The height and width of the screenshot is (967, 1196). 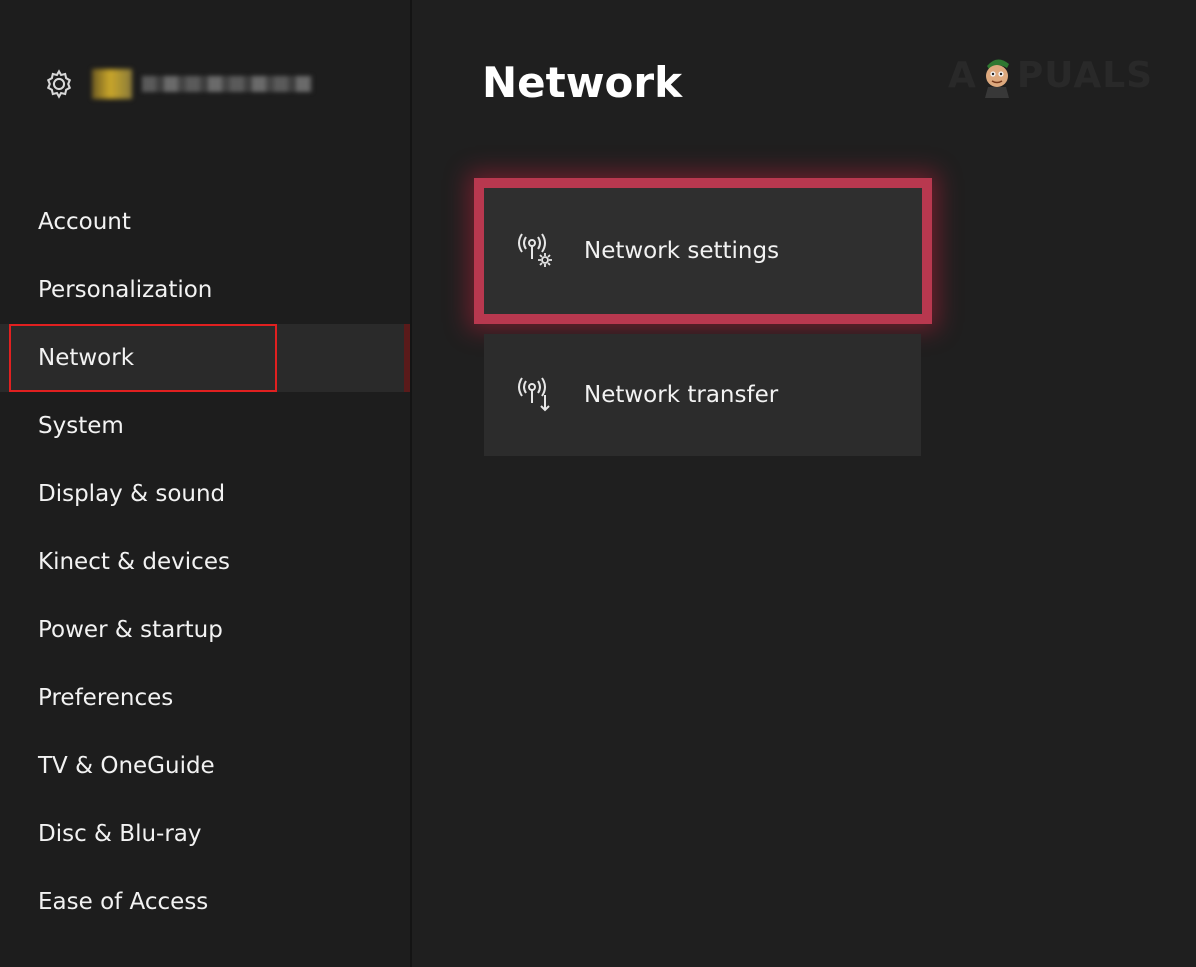 What do you see at coordinates (227, 84) in the screenshot?
I see `gamertag-blurred` at bounding box center [227, 84].